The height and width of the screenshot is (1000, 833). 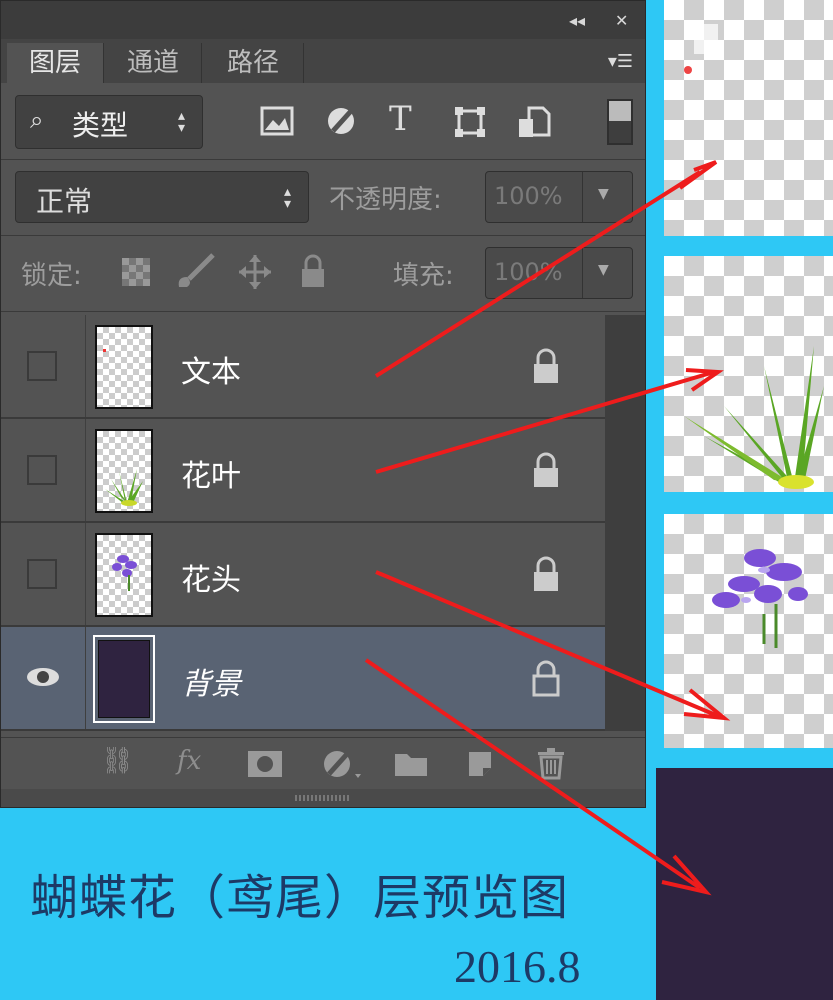 I want to click on arrow-flower-to-preview, so click(x=547, y=644).